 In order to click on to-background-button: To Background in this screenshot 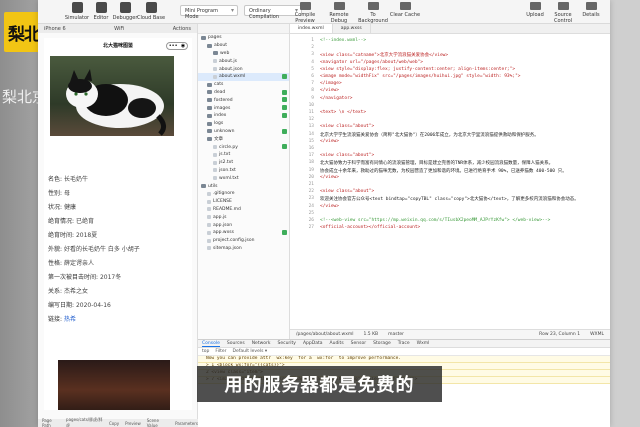, I will do `click(373, 13)`.